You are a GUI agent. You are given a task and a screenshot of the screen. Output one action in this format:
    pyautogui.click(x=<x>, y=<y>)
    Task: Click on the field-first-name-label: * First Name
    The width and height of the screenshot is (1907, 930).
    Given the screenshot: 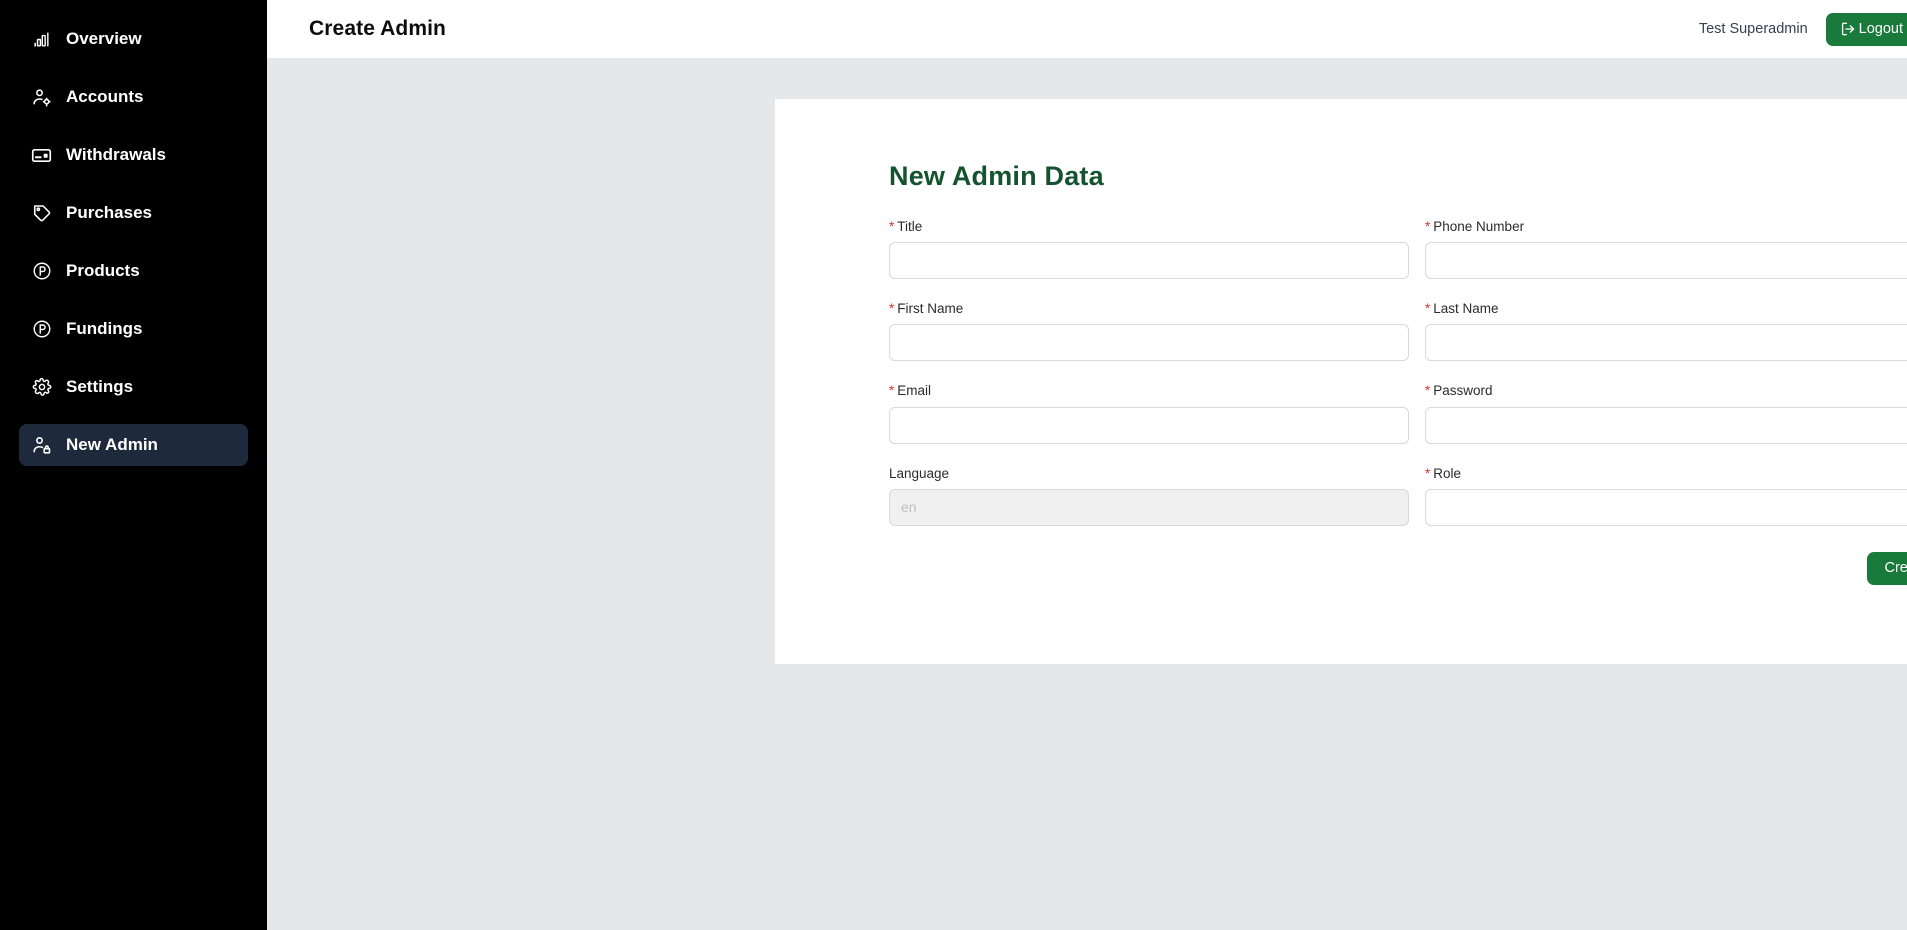 What is the action you would take?
    pyautogui.click(x=1149, y=309)
    